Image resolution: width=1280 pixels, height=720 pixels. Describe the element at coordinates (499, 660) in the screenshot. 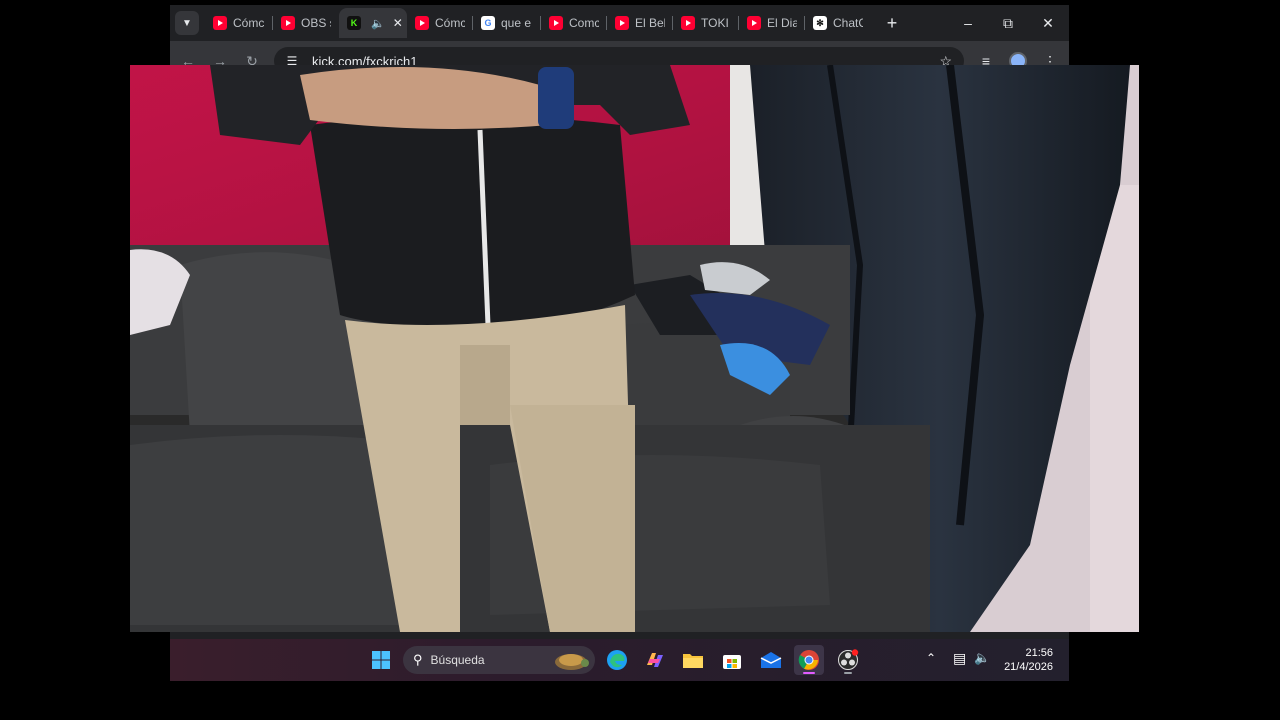

I see `taskbar-search: ⚲ Búsqueda` at that location.